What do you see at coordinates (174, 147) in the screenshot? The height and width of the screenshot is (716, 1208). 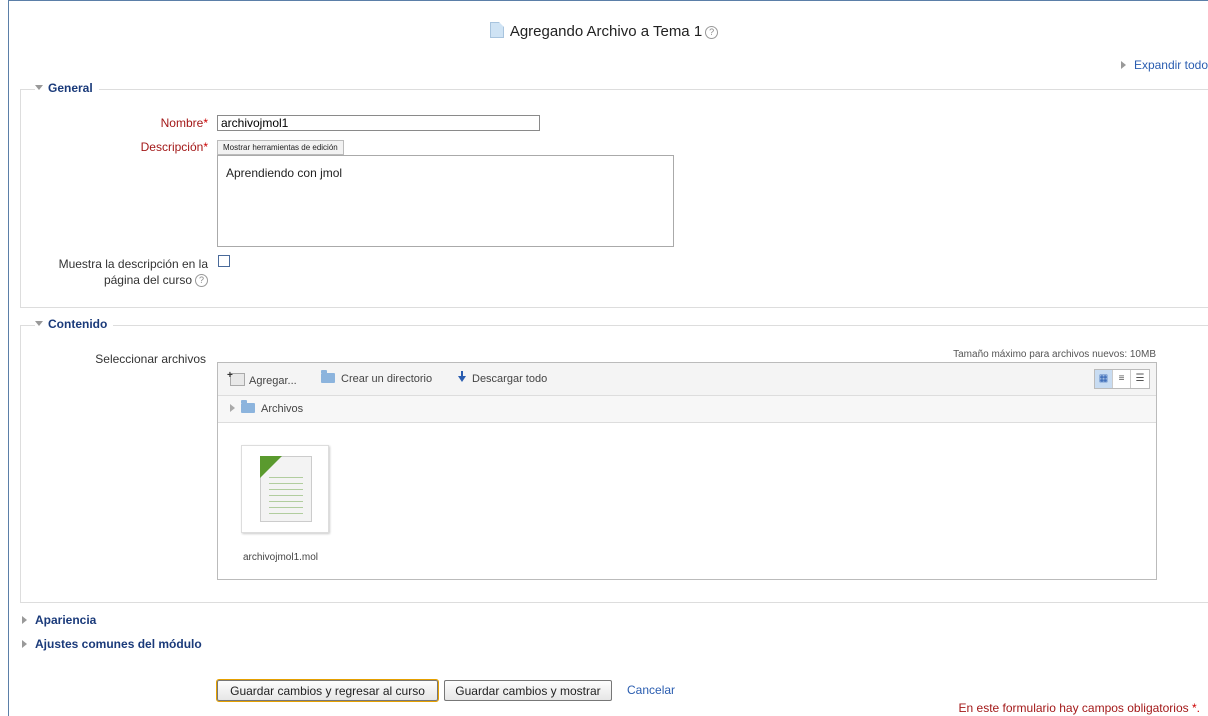 I see `description-label: Descripción*` at bounding box center [174, 147].